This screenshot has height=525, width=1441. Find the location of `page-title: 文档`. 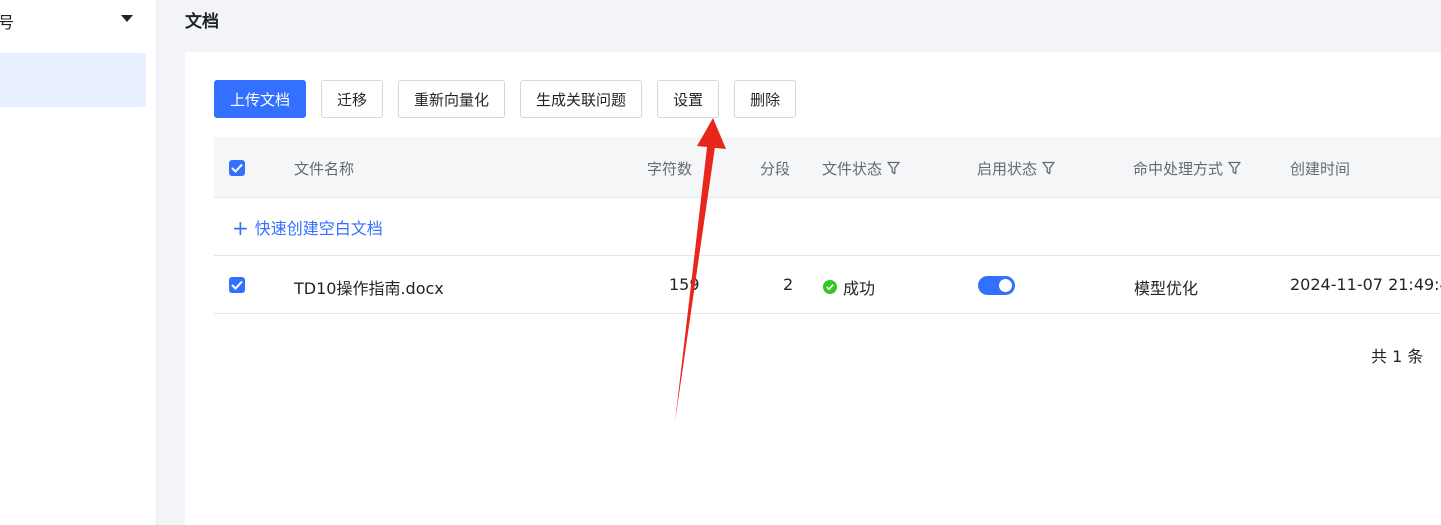

page-title: 文档 is located at coordinates (202, 22).